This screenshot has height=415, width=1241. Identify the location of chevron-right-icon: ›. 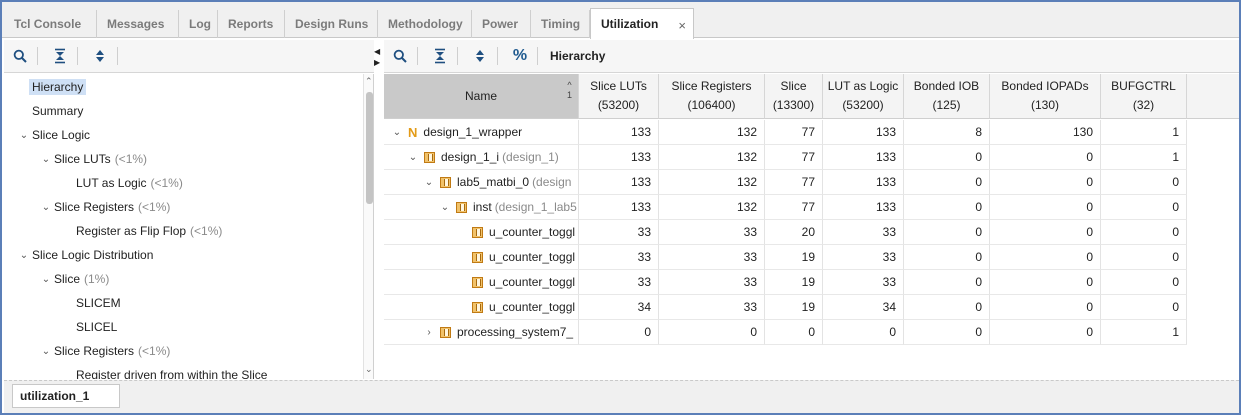
(429, 332).